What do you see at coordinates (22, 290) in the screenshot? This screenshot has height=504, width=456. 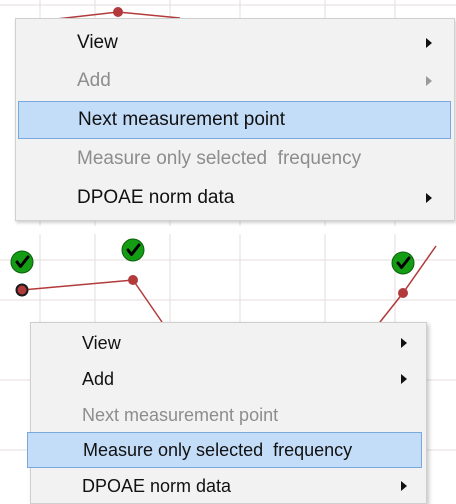 I see `selected-data-point` at bounding box center [22, 290].